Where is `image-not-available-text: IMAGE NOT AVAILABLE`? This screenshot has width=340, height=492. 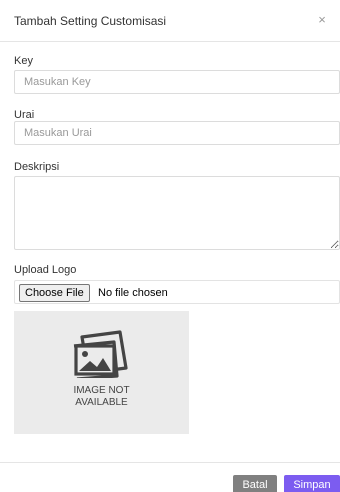
image-not-available-text: IMAGE NOT AVAILABLE is located at coordinates (101, 396).